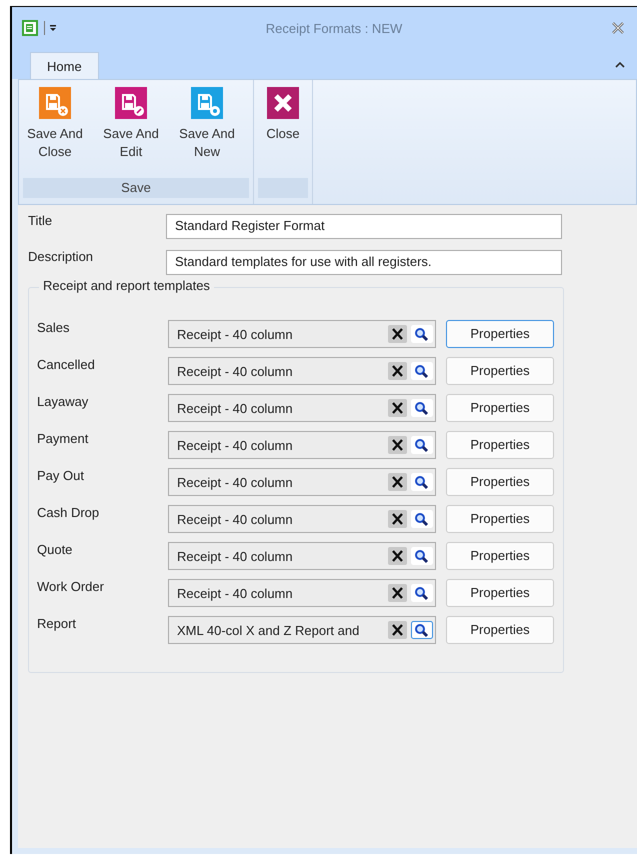  Describe the element at coordinates (64, 65) in the screenshot. I see `ribbon-tab: Home` at that location.